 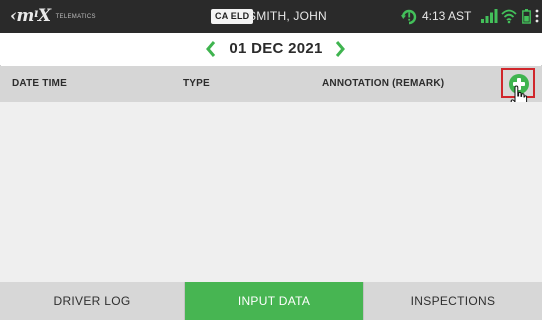 What do you see at coordinates (452, 301) in the screenshot?
I see `tab-inspections: INSPECTIONS` at bounding box center [452, 301].